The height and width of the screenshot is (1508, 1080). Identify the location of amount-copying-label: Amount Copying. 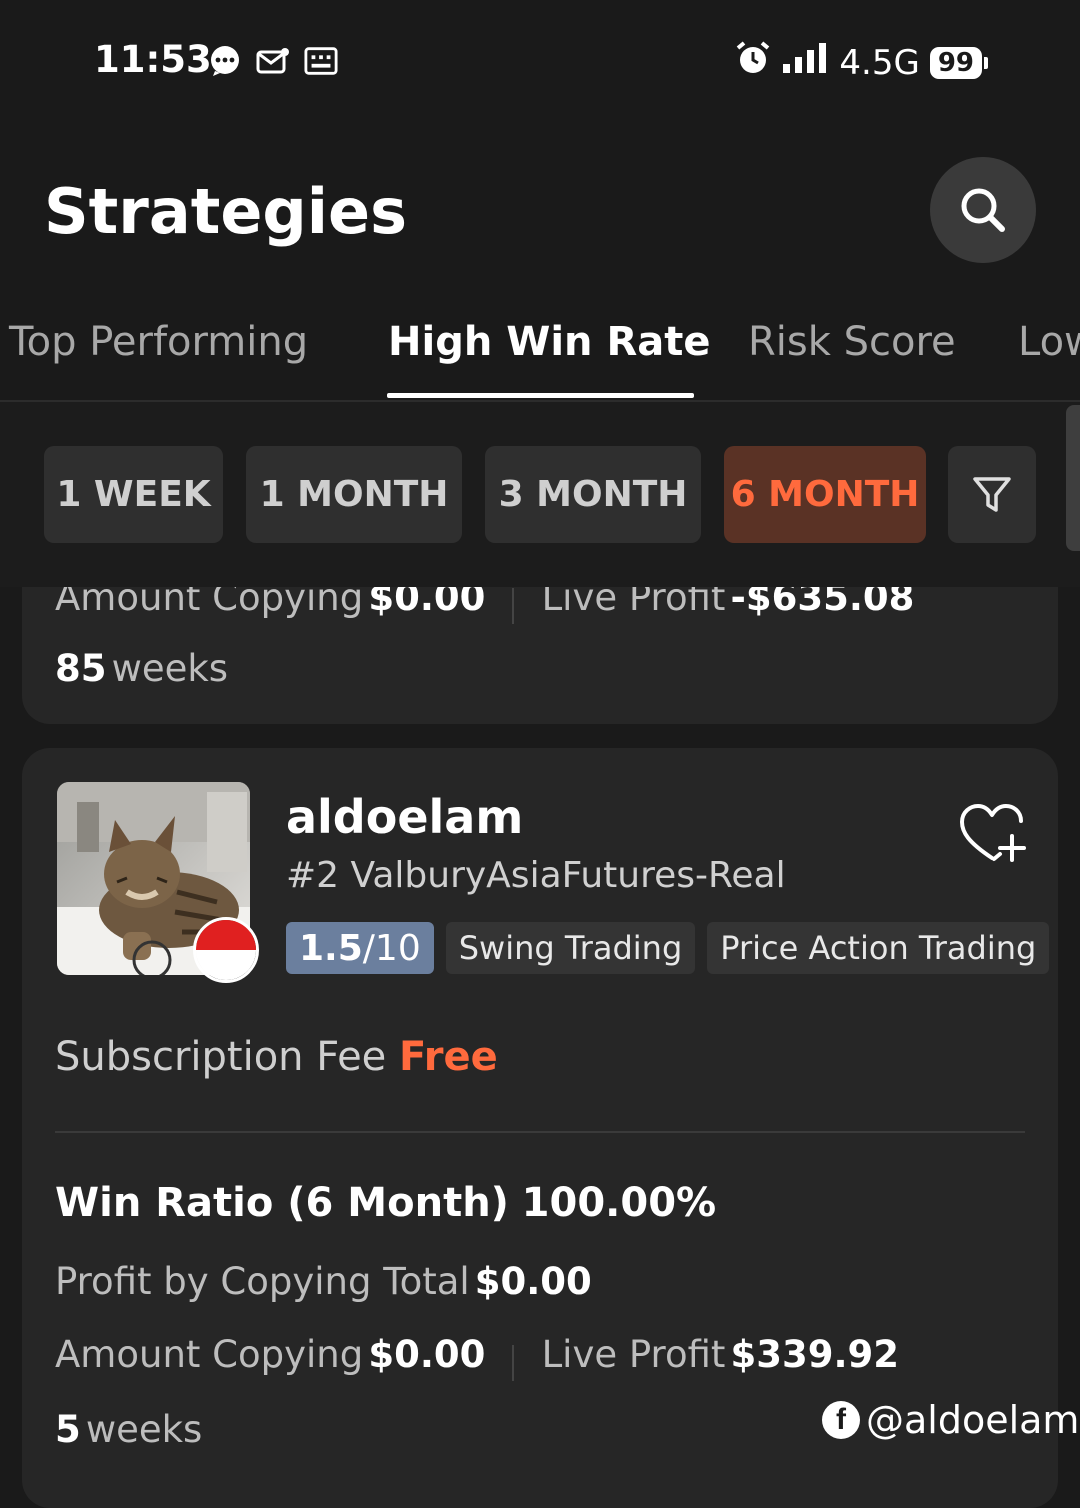
(209, 1354).